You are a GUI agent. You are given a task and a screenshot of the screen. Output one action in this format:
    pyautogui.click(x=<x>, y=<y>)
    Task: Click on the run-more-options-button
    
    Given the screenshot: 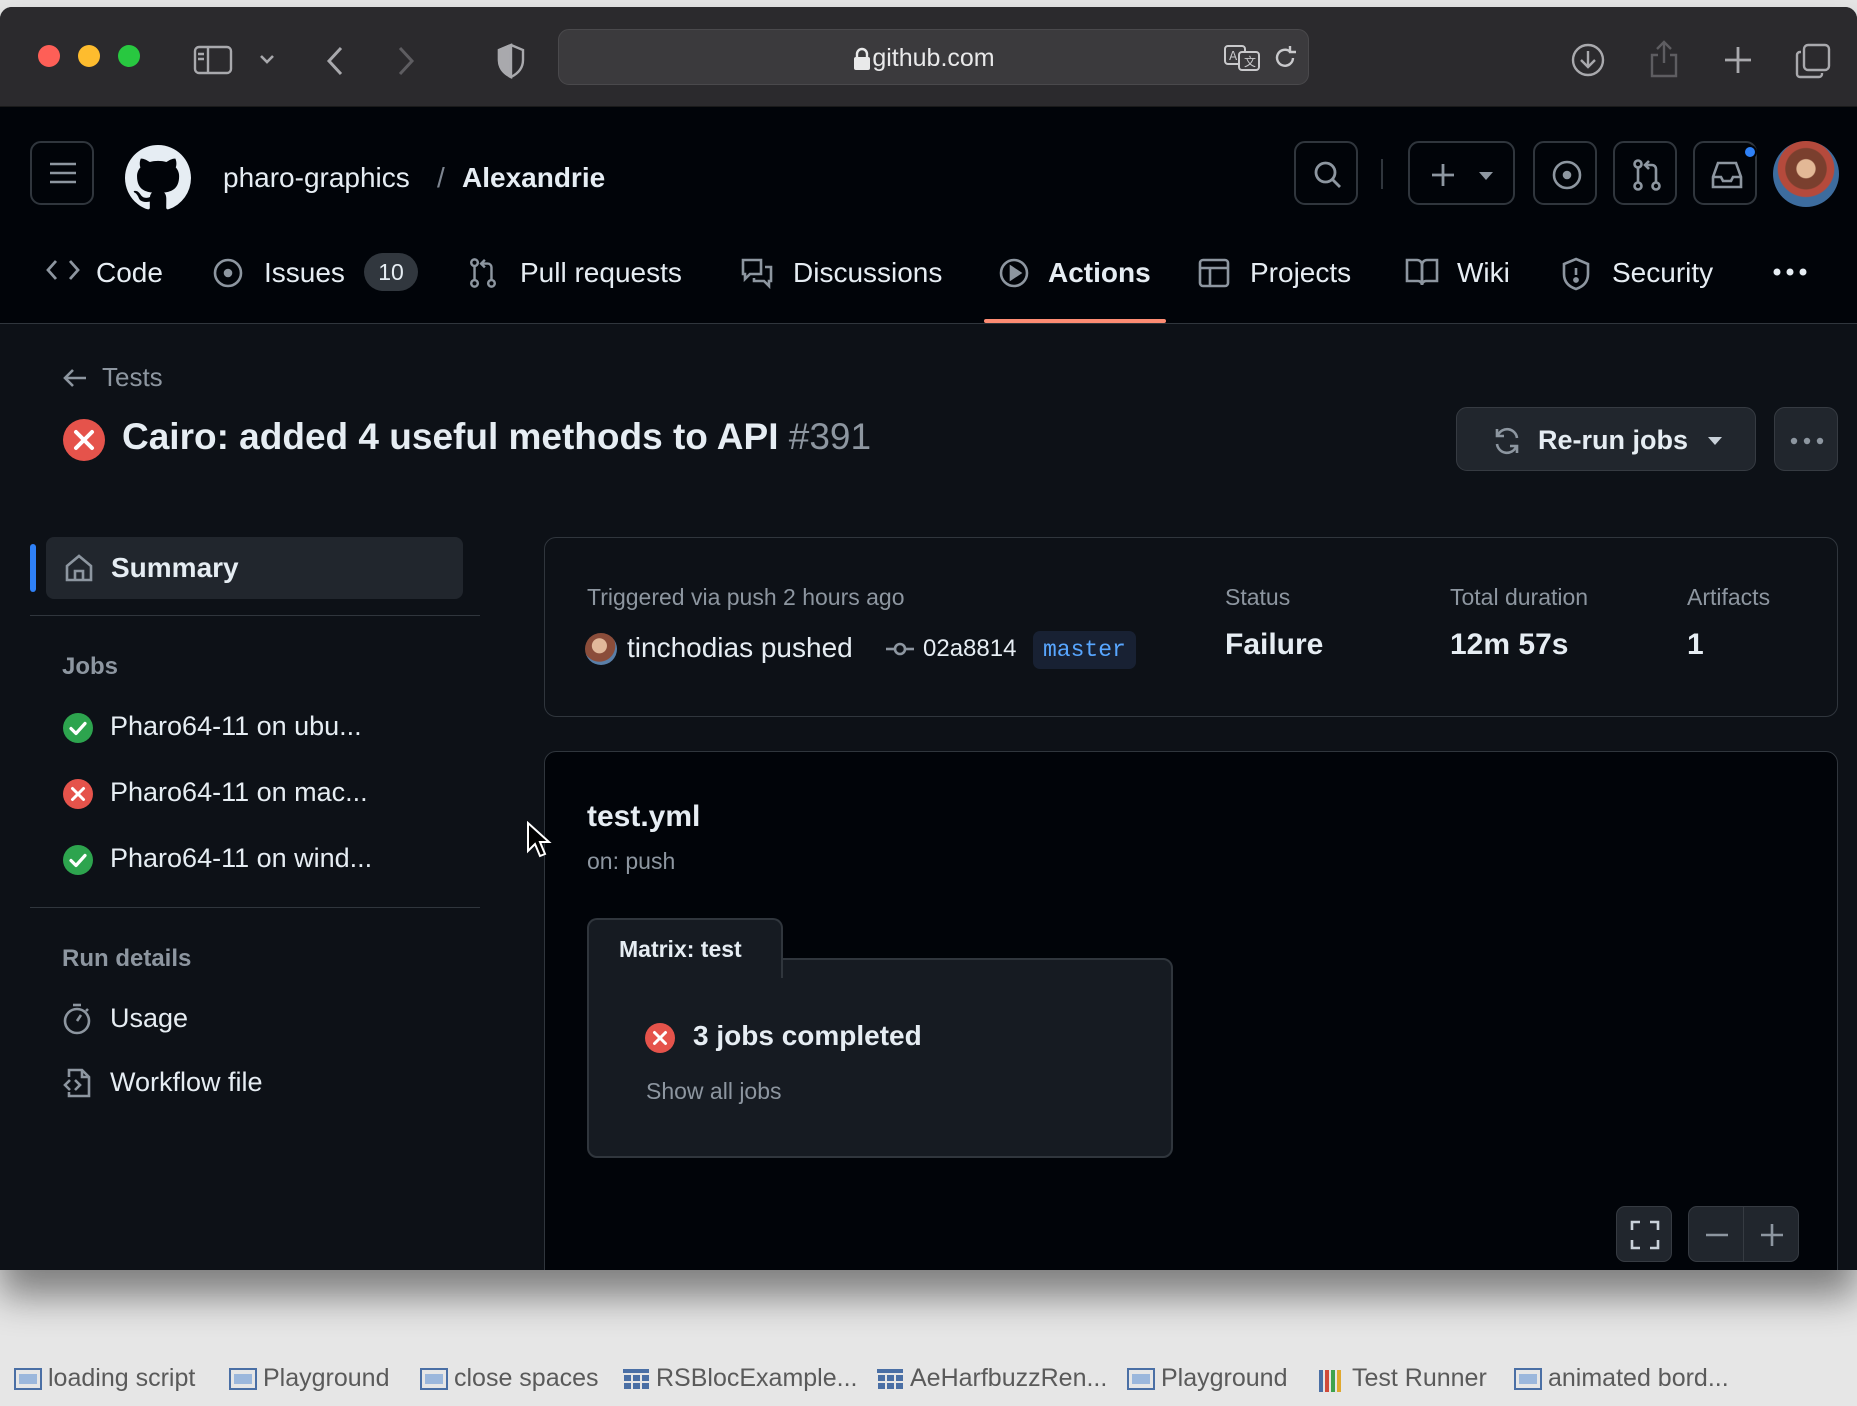 What is the action you would take?
    pyautogui.click(x=1806, y=439)
    